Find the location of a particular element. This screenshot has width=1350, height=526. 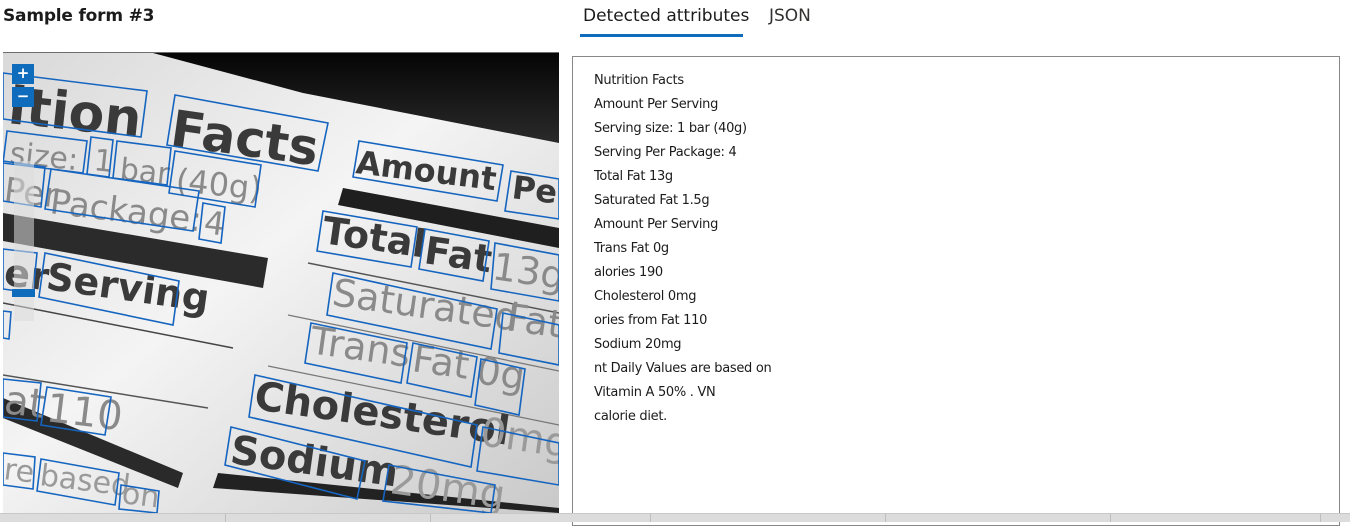

attribute-item: Serving Per Package: 4 is located at coordinates (682, 155).